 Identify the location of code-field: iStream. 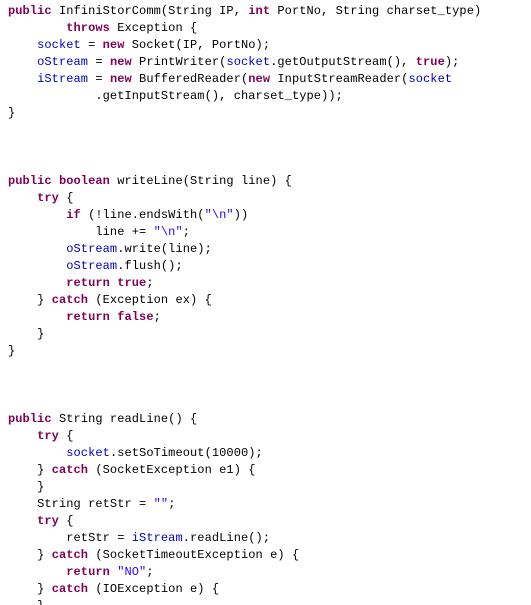
(157, 538).